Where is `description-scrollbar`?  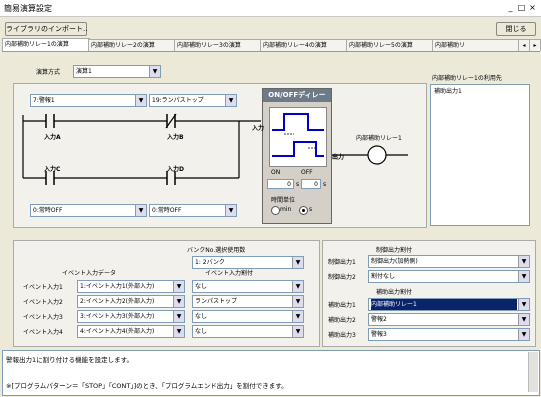 description-scrollbar is located at coordinates (533, 372).